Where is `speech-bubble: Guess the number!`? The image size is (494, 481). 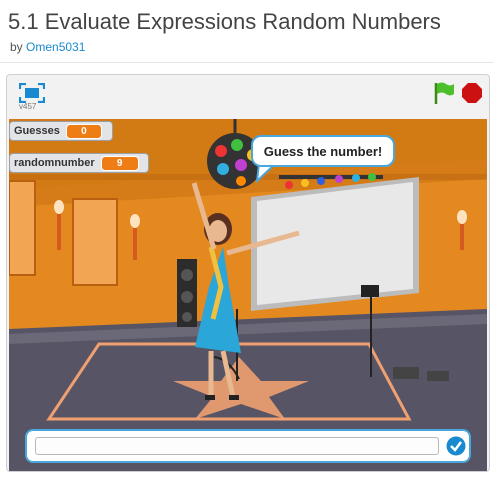
speech-bubble: Guess the number! is located at coordinates (323, 151).